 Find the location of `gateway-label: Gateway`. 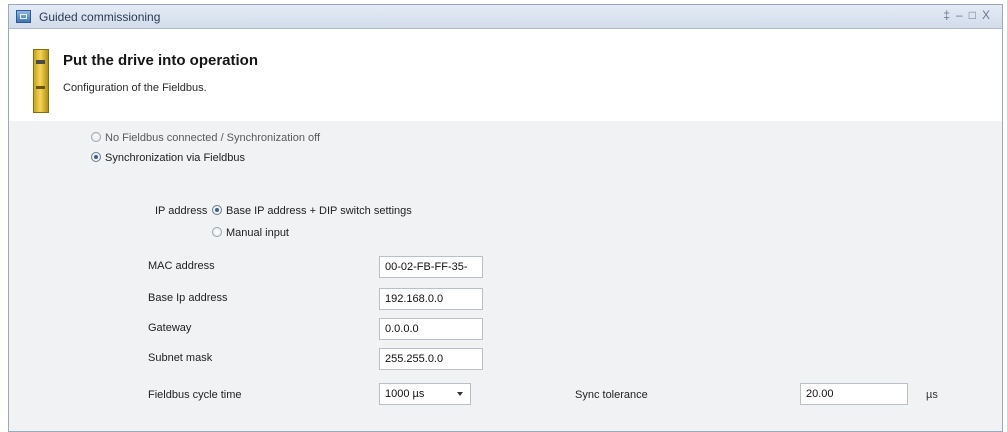

gateway-label: Gateway is located at coordinates (170, 328).